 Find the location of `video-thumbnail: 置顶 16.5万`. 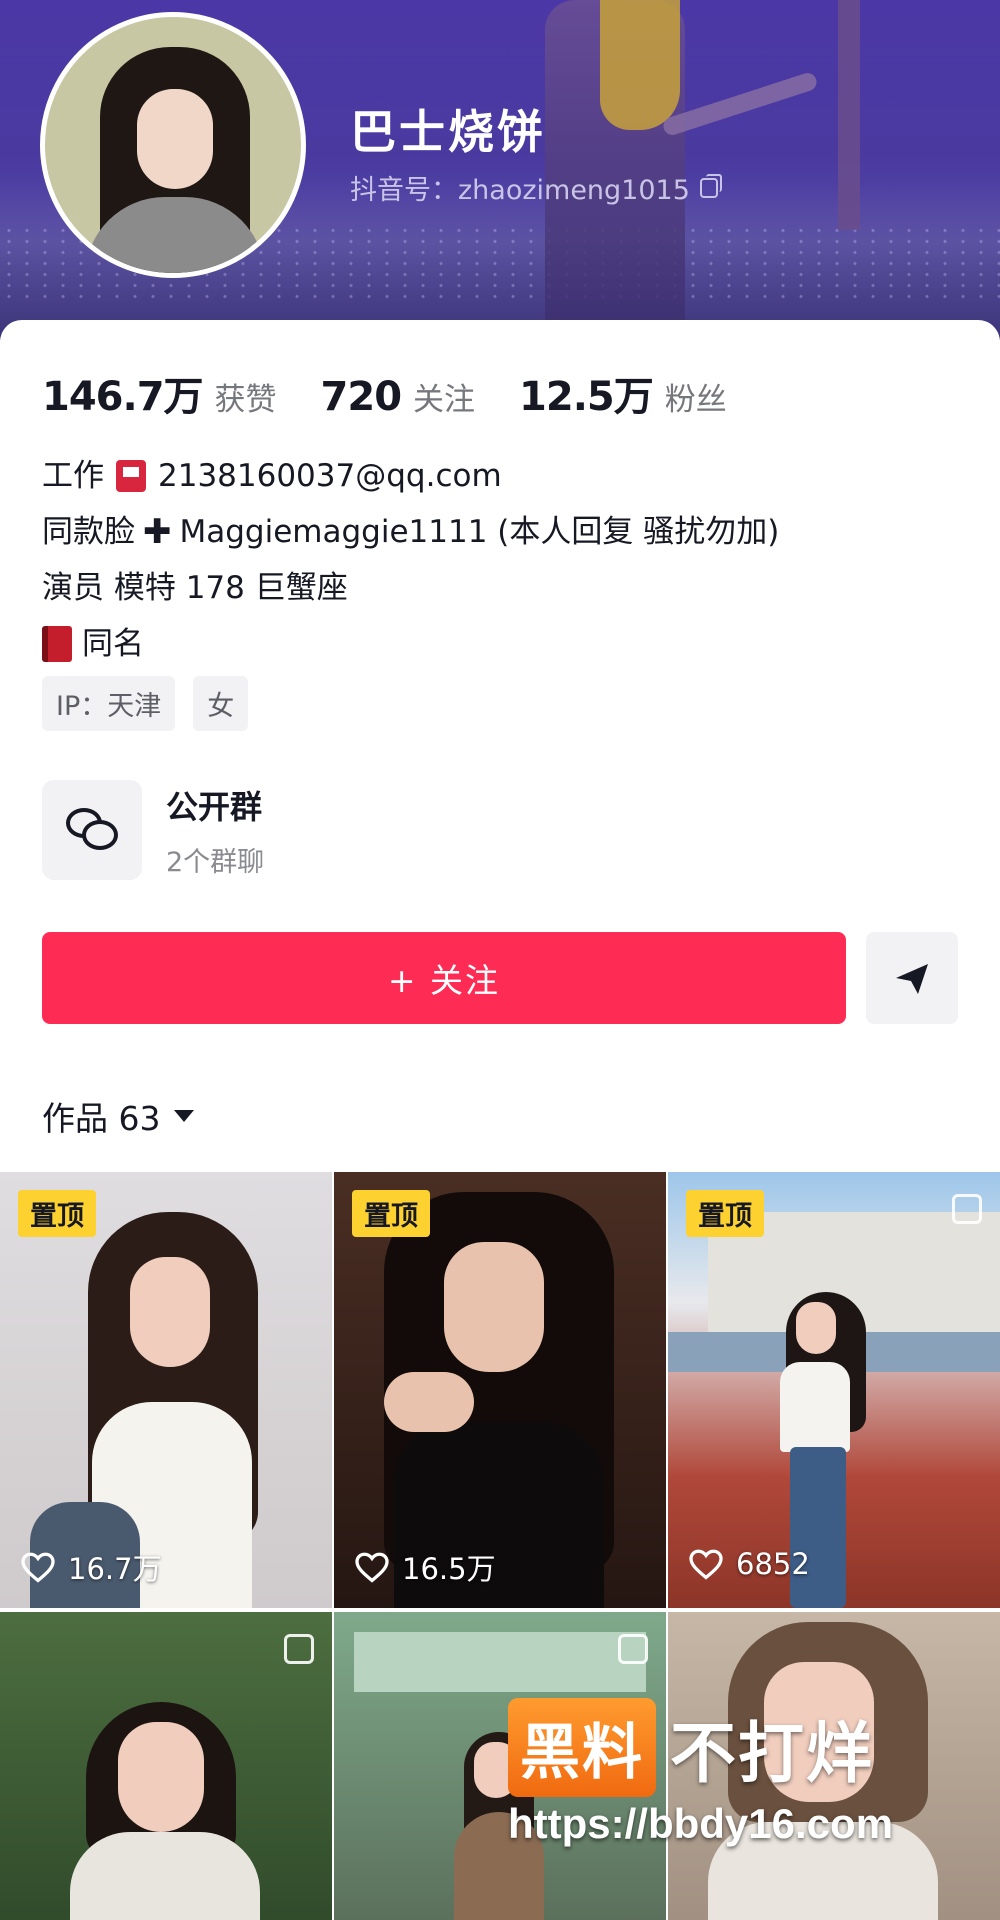

video-thumbnail: 置顶 16.5万 is located at coordinates (500, 1390).